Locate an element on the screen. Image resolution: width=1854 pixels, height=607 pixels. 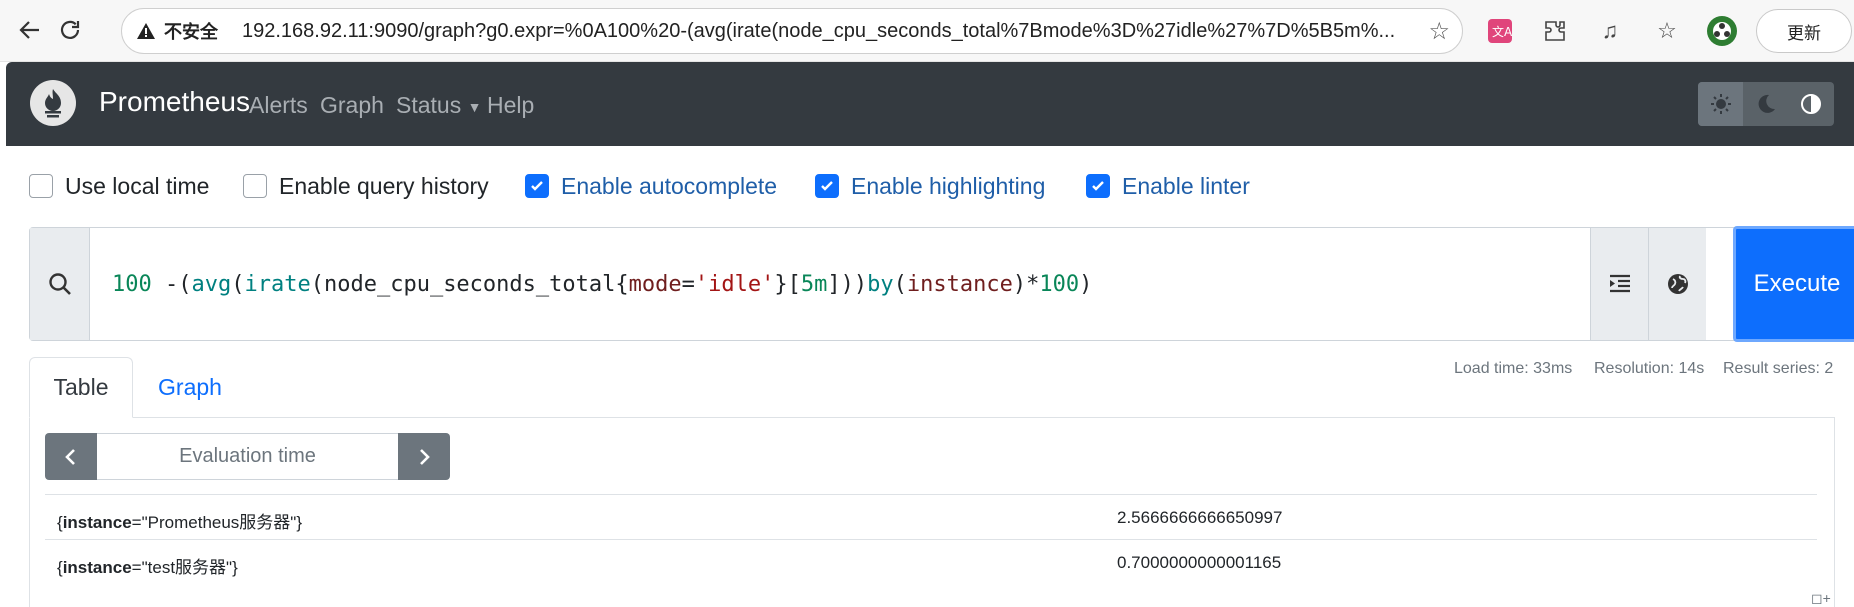
theme-toggle-group is located at coordinates (1766, 104).